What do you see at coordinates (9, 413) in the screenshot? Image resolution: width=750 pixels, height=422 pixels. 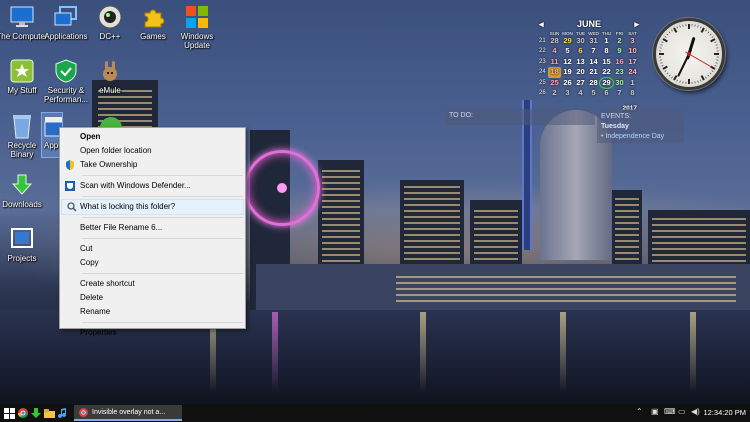 I see `start-button` at bounding box center [9, 413].